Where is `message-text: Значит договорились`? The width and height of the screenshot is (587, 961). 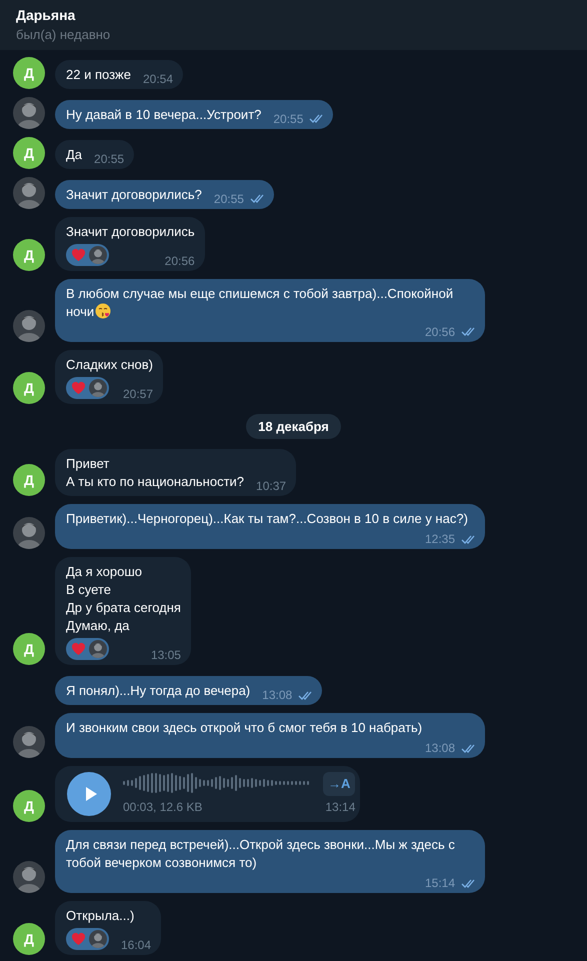
message-text: Значит договорились is located at coordinates (130, 231).